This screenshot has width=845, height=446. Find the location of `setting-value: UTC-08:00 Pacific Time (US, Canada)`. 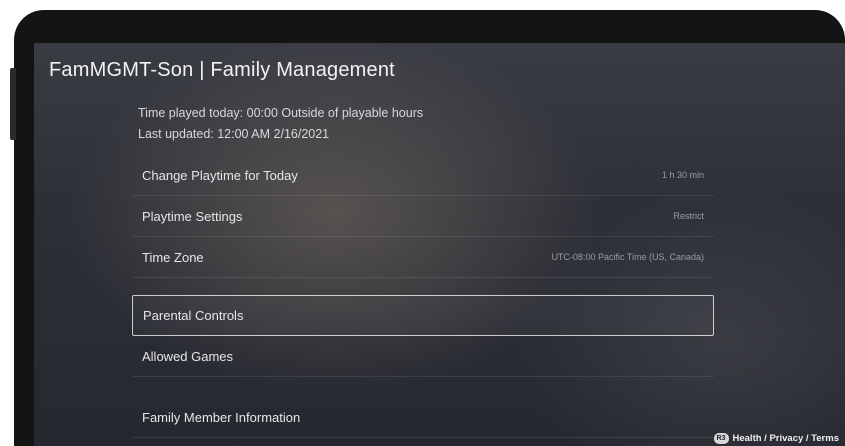

setting-value: UTC-08:00 Pacific Time (US, Canada) is located at coordinates (627, 257).